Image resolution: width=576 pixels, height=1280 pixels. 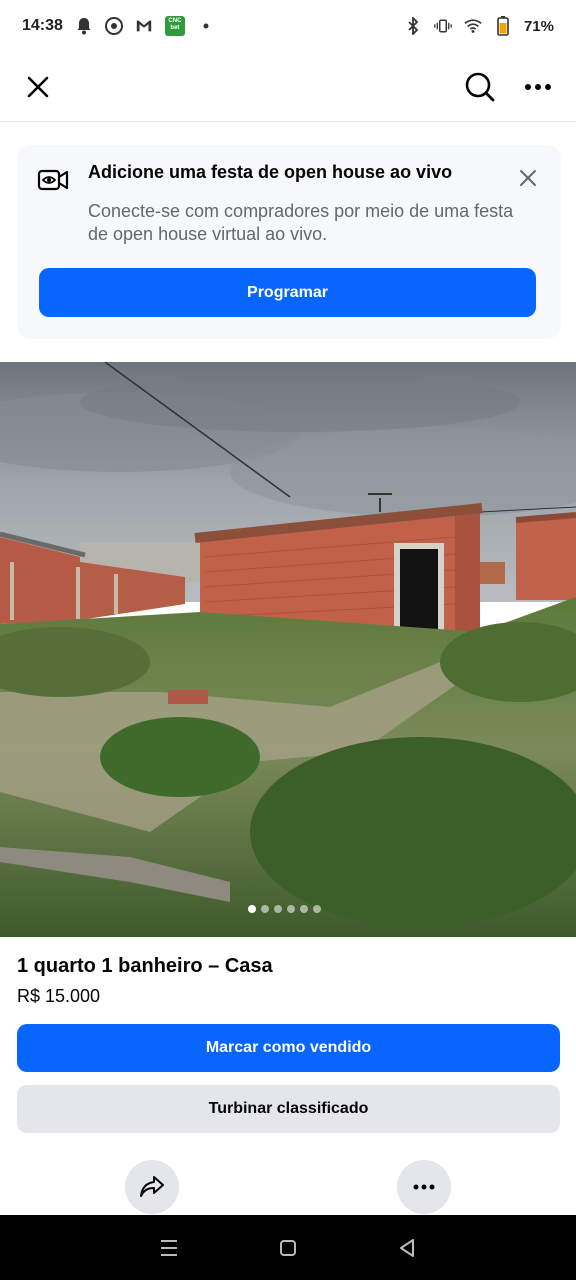 I want to click on share-button, so click(x=152, y=1187).